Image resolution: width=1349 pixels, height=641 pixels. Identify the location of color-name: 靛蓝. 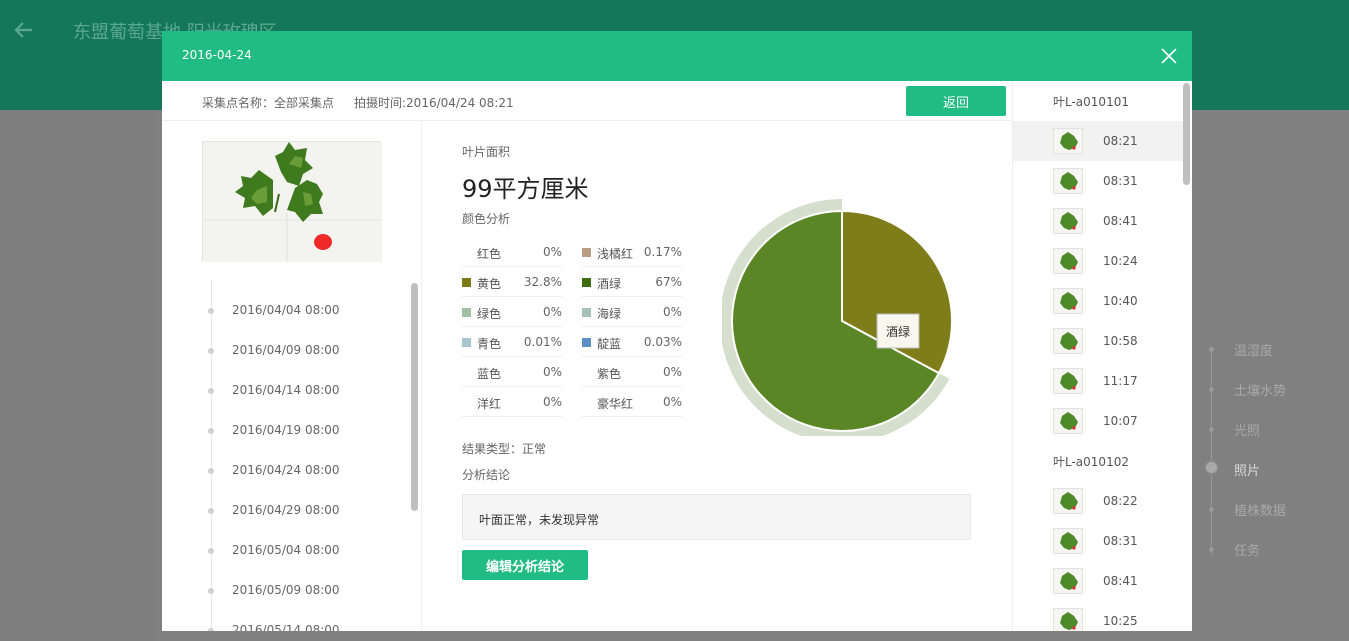
(609, 344).